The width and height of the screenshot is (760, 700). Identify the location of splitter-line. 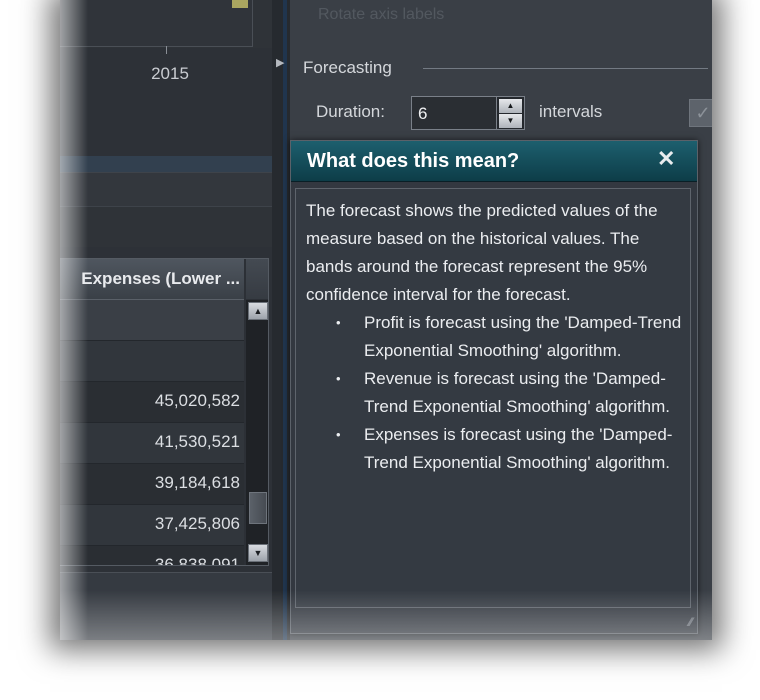
(285, 320).